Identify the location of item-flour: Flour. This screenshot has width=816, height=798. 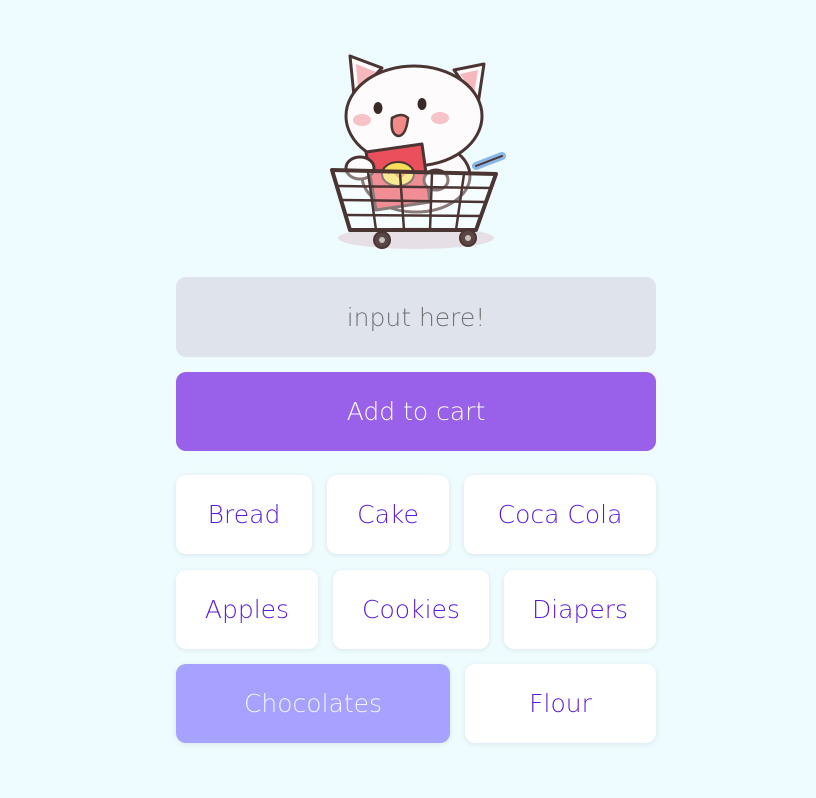
(560, 703).